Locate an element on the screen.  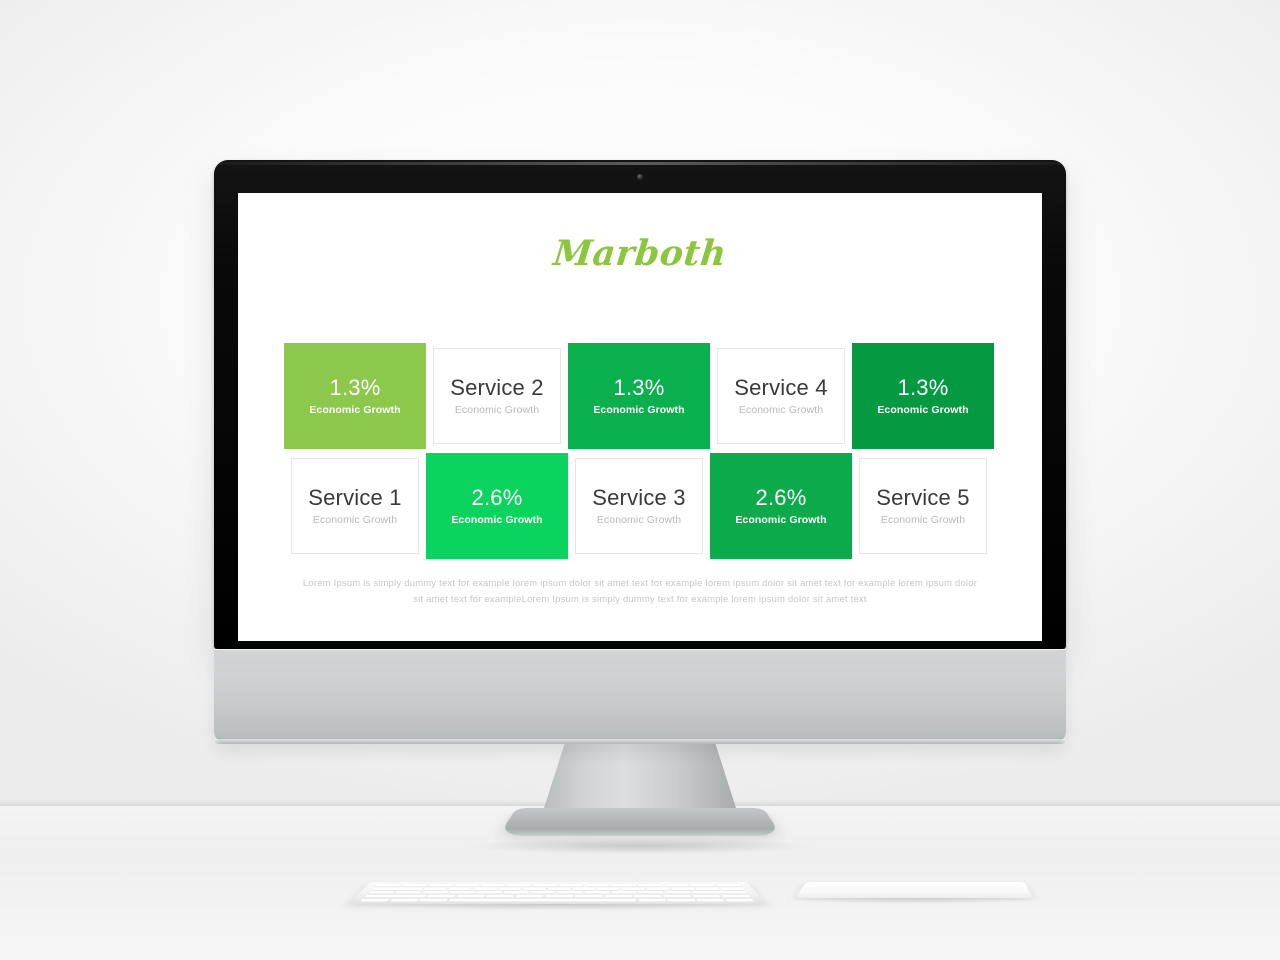
trackpad is located at coordinates (914, 889).